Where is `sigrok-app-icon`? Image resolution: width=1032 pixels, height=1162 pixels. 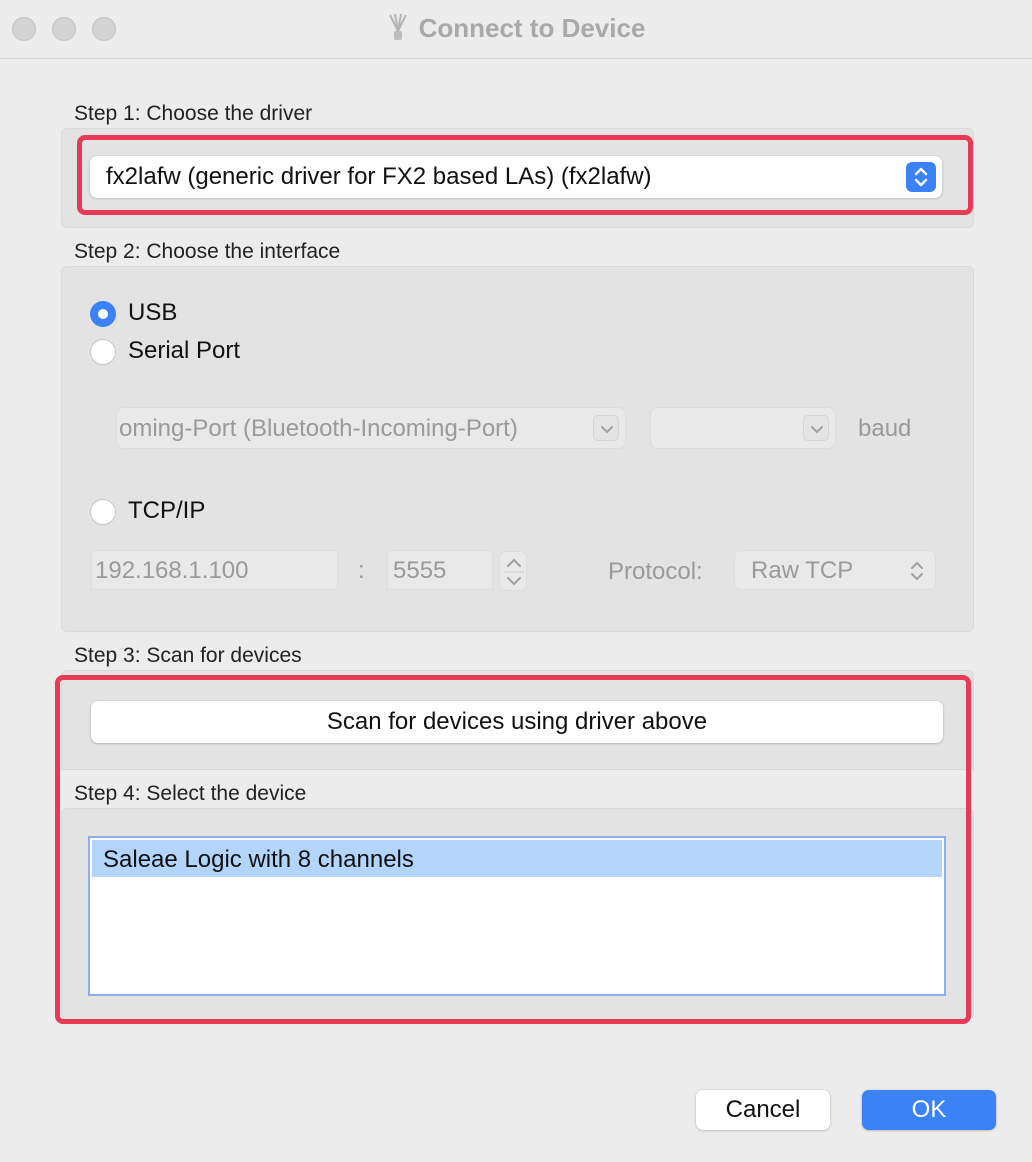 sigrok-app-icon is located at coordinates (397, 26).